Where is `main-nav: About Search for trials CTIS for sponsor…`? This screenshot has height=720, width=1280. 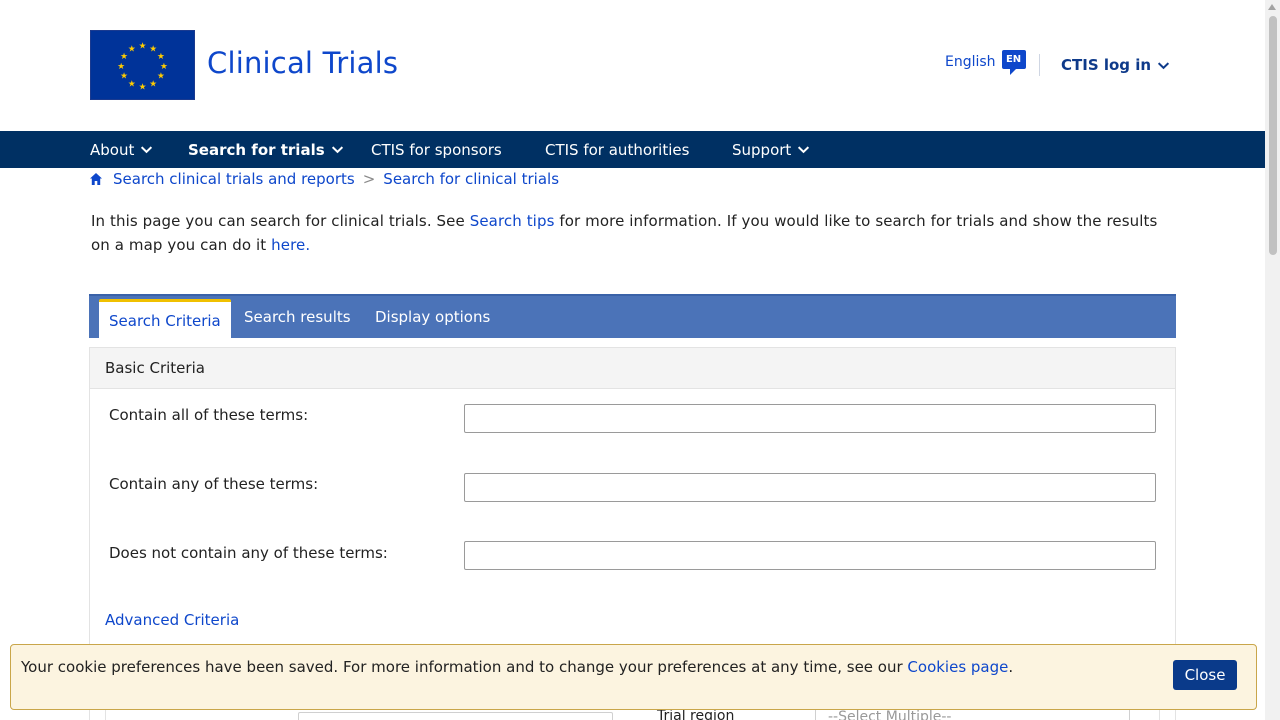 main-nav: About Search for trials CTIS for sponsor… is located at coordinates (632, 149).